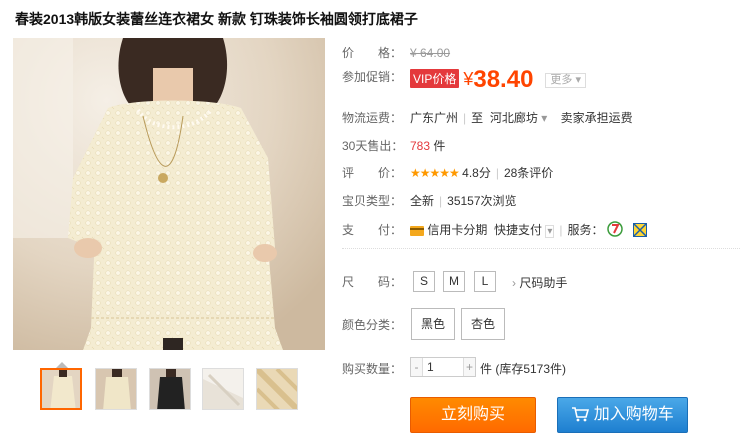 The height and width of the screenshot is (444, 741). I want to click on rating-row: 评 价： ★★★★★ 4.8分 | 28条评价, so click(447, 172).